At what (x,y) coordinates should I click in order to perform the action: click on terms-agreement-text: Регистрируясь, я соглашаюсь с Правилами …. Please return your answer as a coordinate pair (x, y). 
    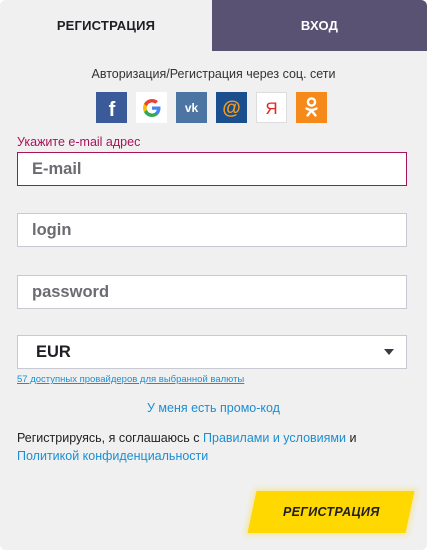
    Looking at the image, I should click on (214, 447).